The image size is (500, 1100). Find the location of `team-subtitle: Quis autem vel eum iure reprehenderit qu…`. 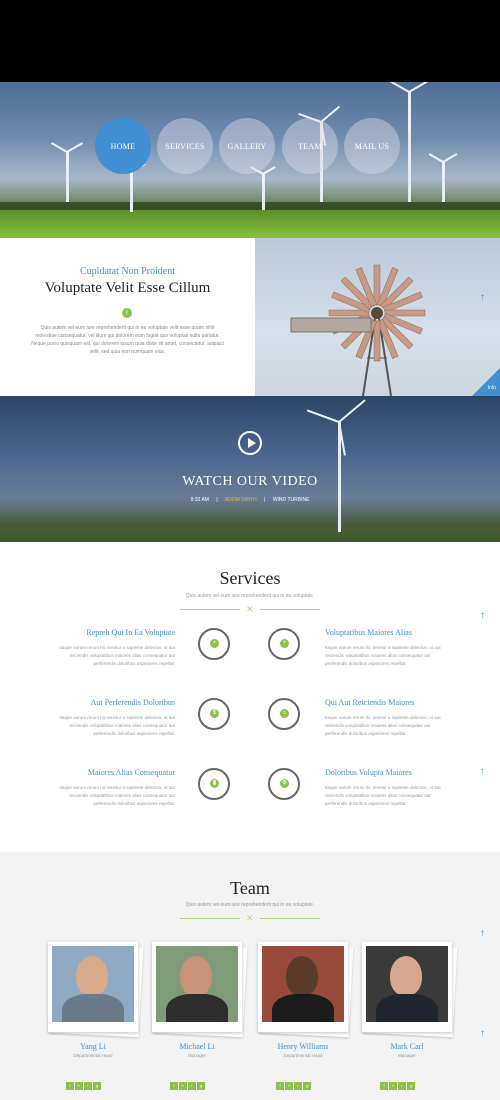

team-subtitle: Quis autem vel eum iure reprehenderit qu… is located at coordinates (250, 905).